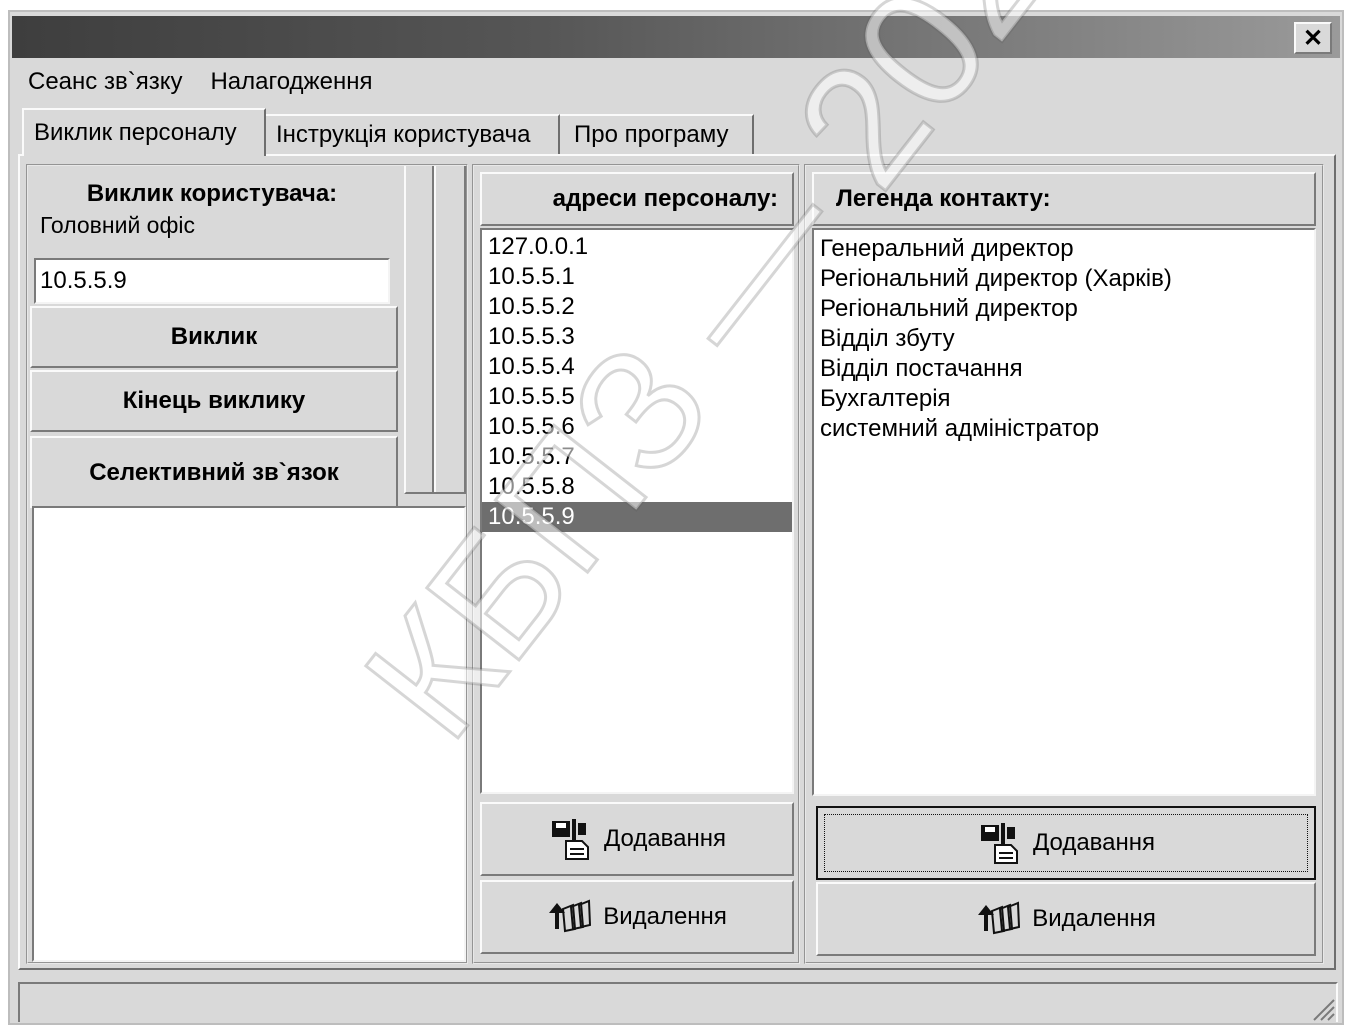 The height and width of the screenshot is (1025, 1349). What do you see at coordinates (570, 839) in the screenshot?
I see `save-add-icon` at bounding box center [570, 839].